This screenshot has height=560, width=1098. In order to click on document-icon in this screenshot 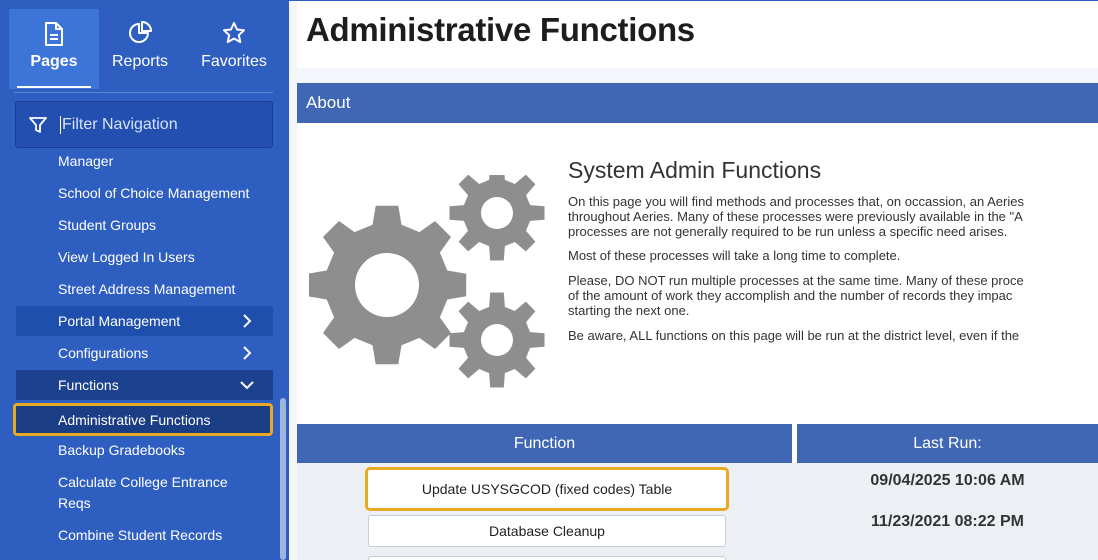, I will do `click(54, 34)`.